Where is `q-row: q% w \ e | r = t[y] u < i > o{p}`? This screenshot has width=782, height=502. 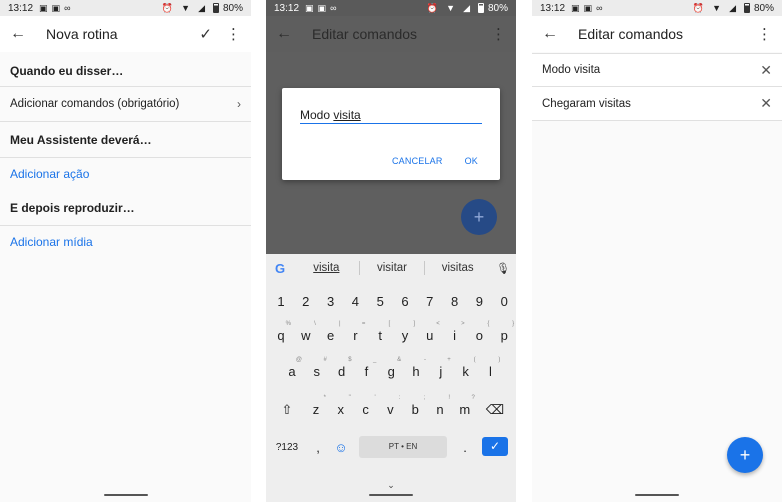 q-row: q% w \ e | r = t[y] u < i > o{p} is located at coordinates (391, 335).